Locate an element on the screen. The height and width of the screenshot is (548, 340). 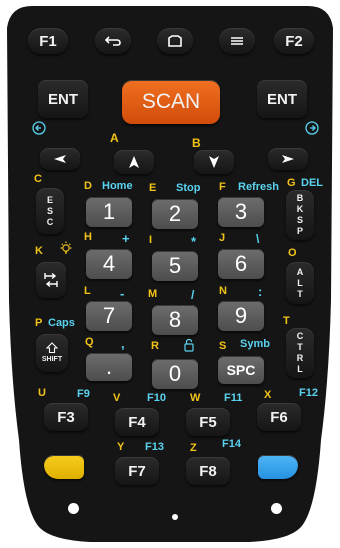
key-spc: SPC is located at coordinates (241, 370).